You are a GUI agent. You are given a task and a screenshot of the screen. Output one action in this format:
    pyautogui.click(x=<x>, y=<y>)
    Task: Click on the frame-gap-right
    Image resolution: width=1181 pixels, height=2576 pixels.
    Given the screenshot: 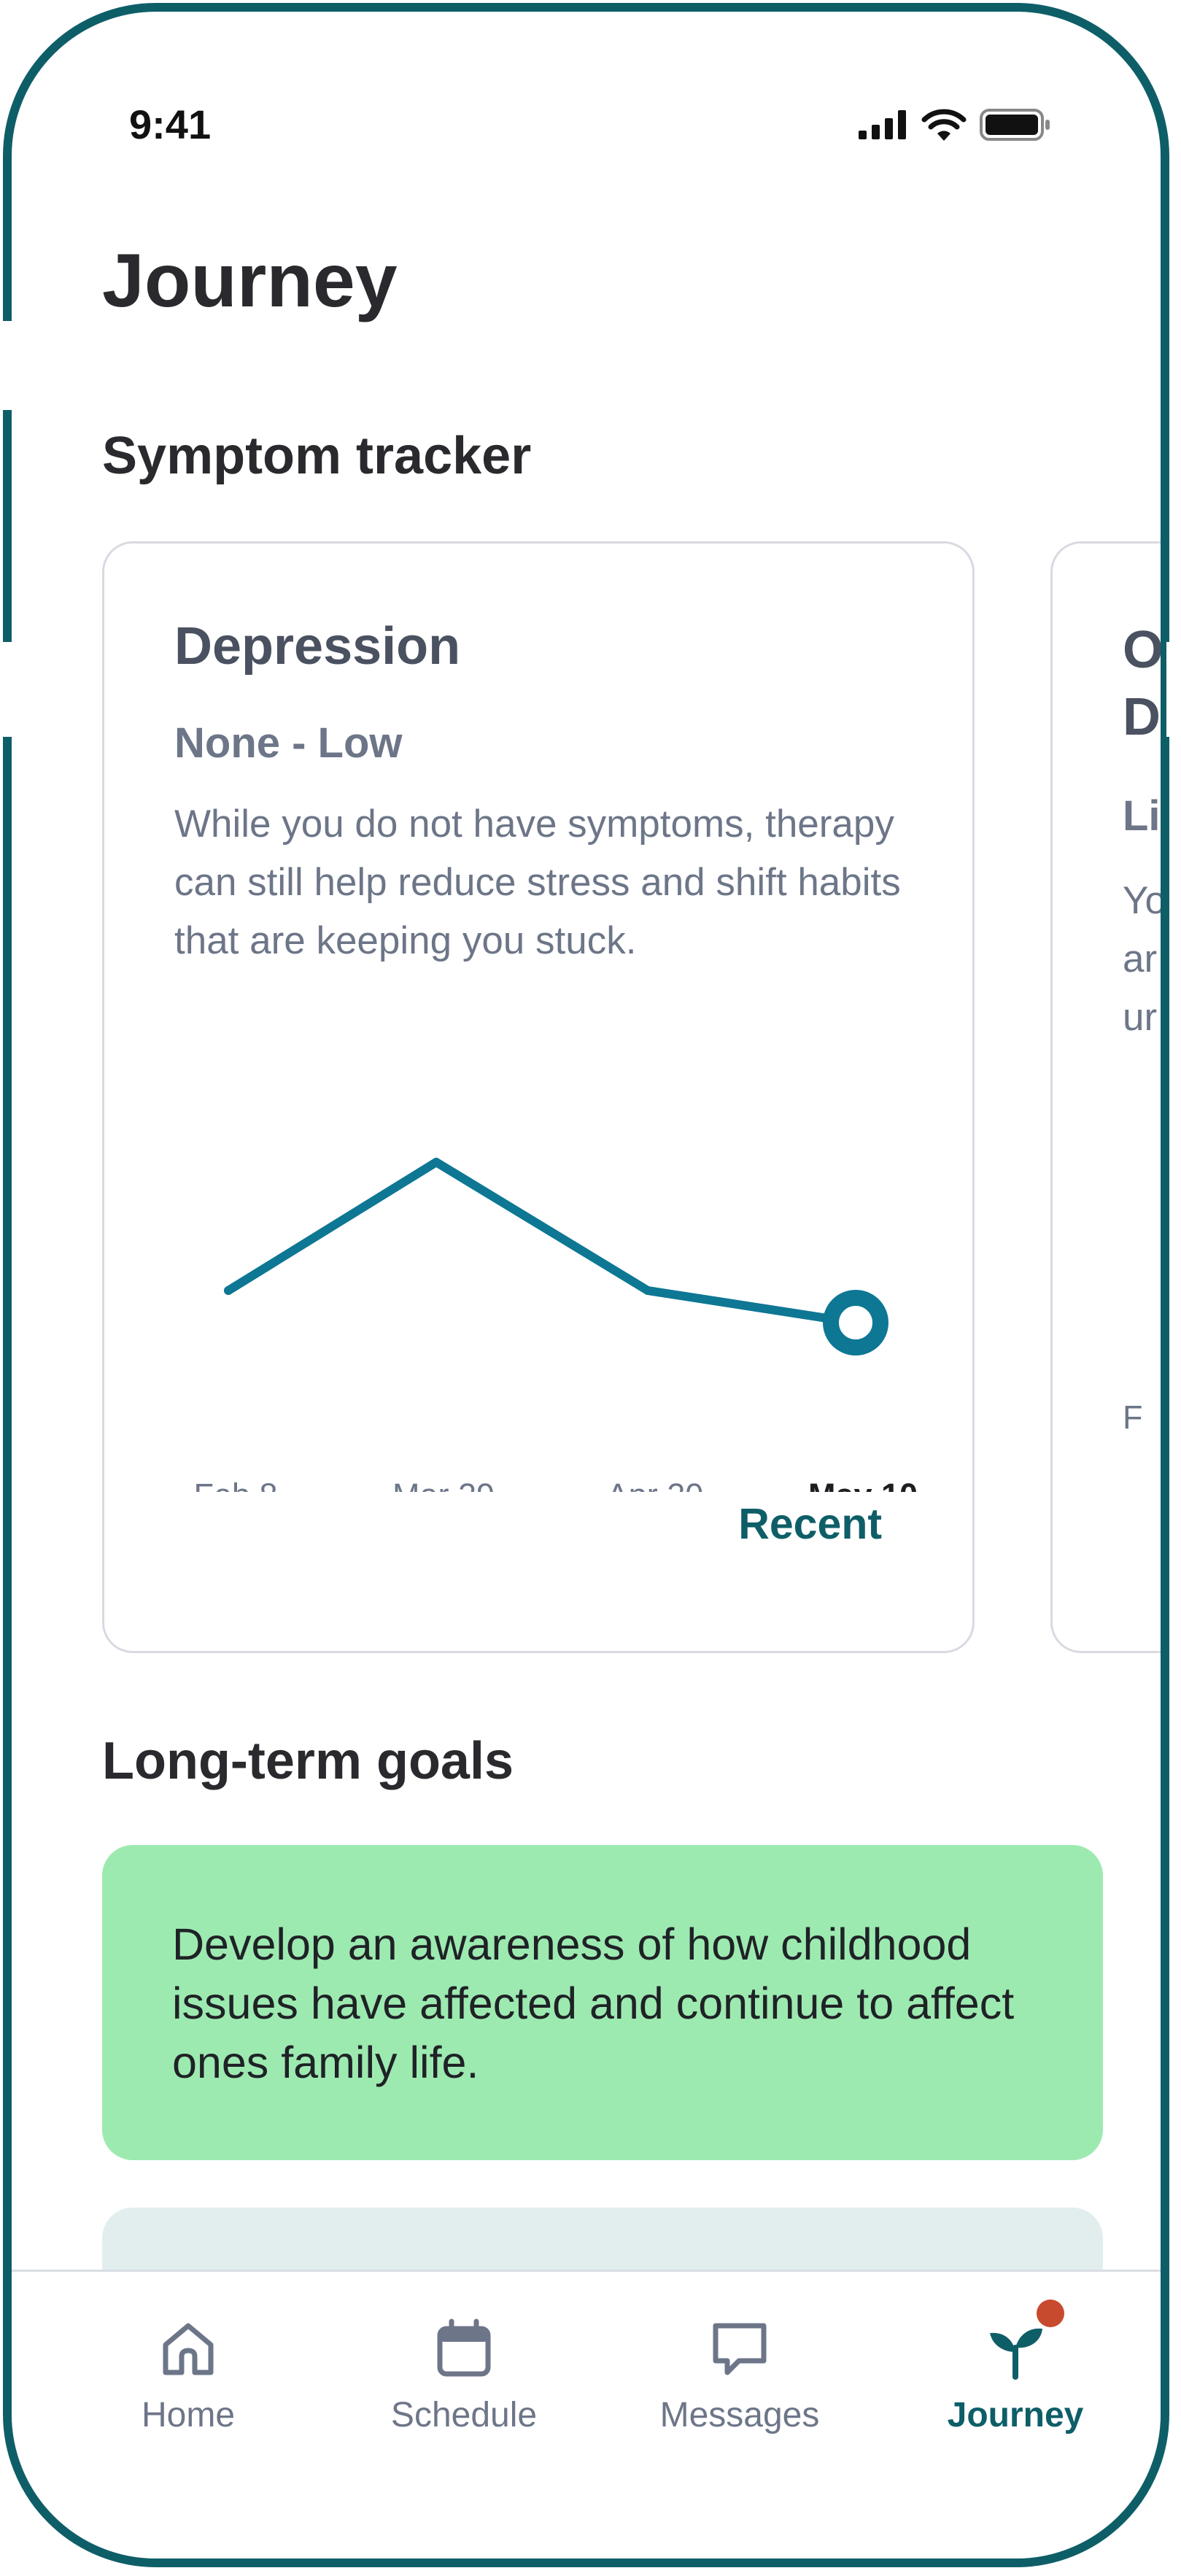 What is the action you would take?
    pyautogui.click(x=1173, y=689)
    